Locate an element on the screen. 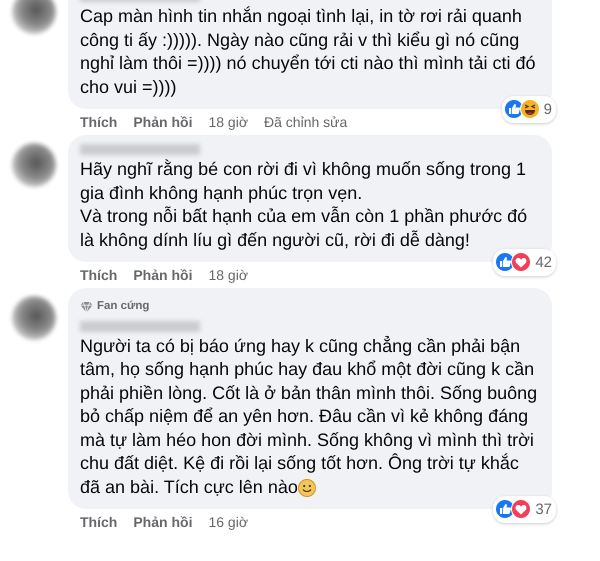 The width and height of the screenshot is (600, 561). edited-label: Đã chỉnh sửa is located at coordinates (306, 122).